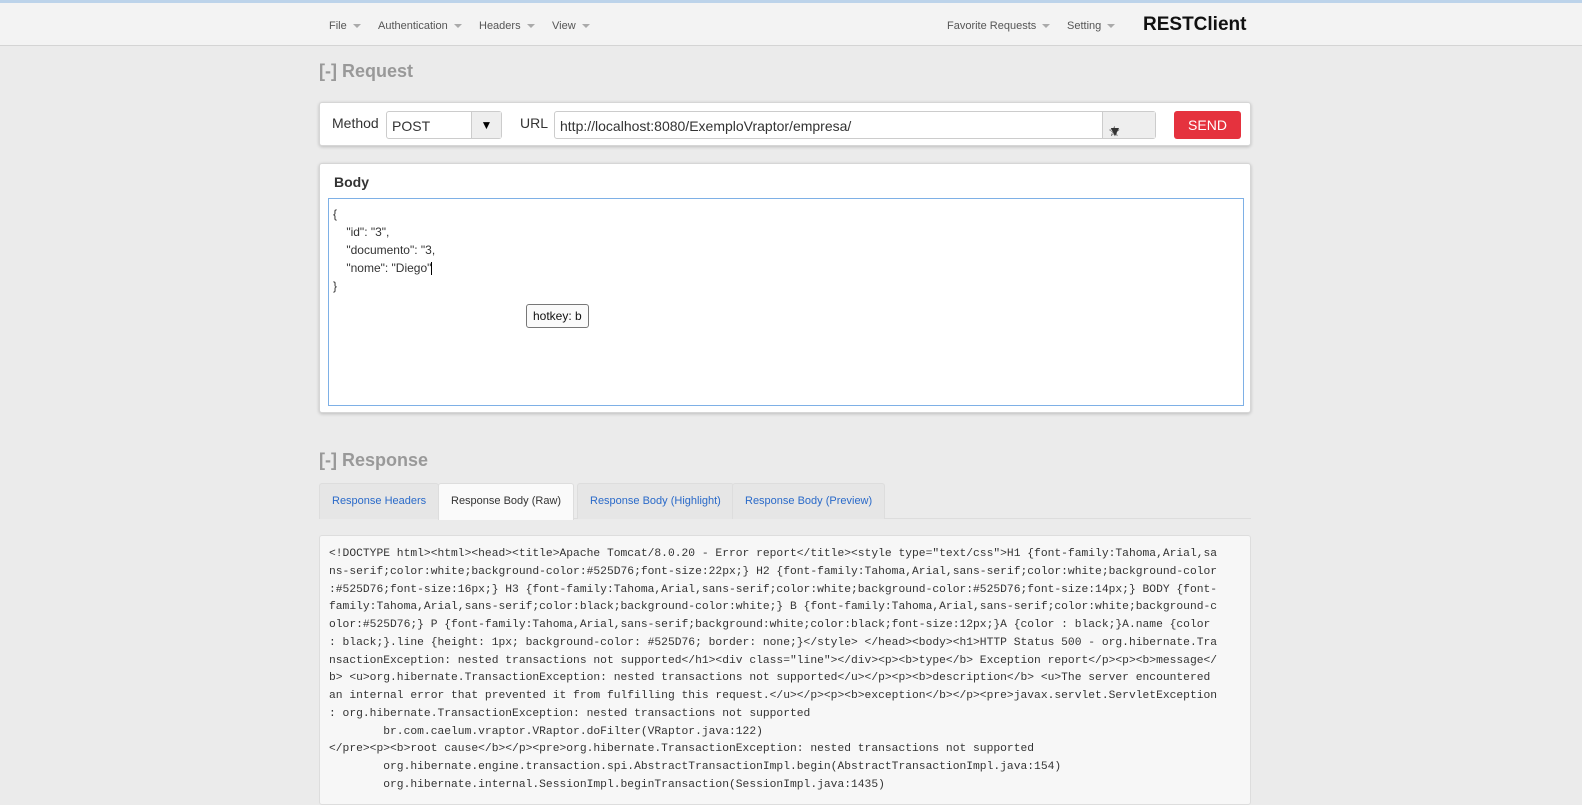 The image size is (1582, 805). What do you see at coordinates (1128, 125) in the screenshot?
I see `favorite-url-button: ☆ ▼` at bounding box center [1128, 125].